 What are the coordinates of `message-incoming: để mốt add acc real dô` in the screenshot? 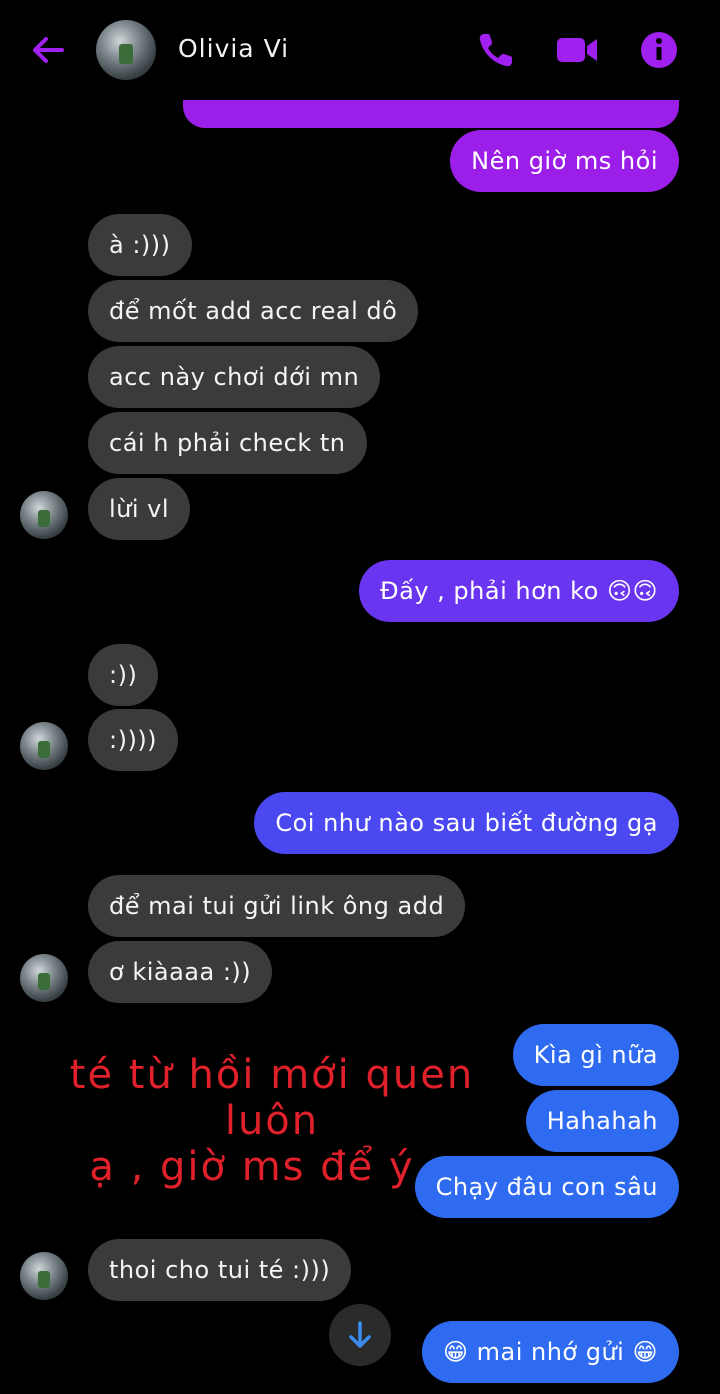 It's located at (253, 311).